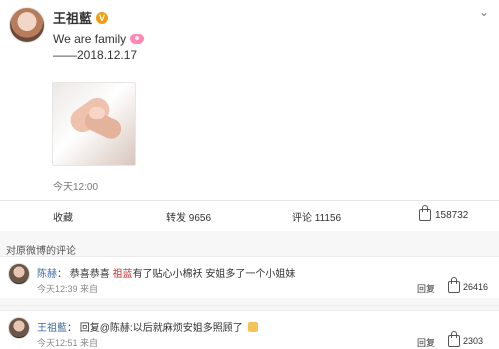 Image resolution: width=499 pixels, height=349 pixels. I want to click on comment-like-count: 2303, so click(473, 341).